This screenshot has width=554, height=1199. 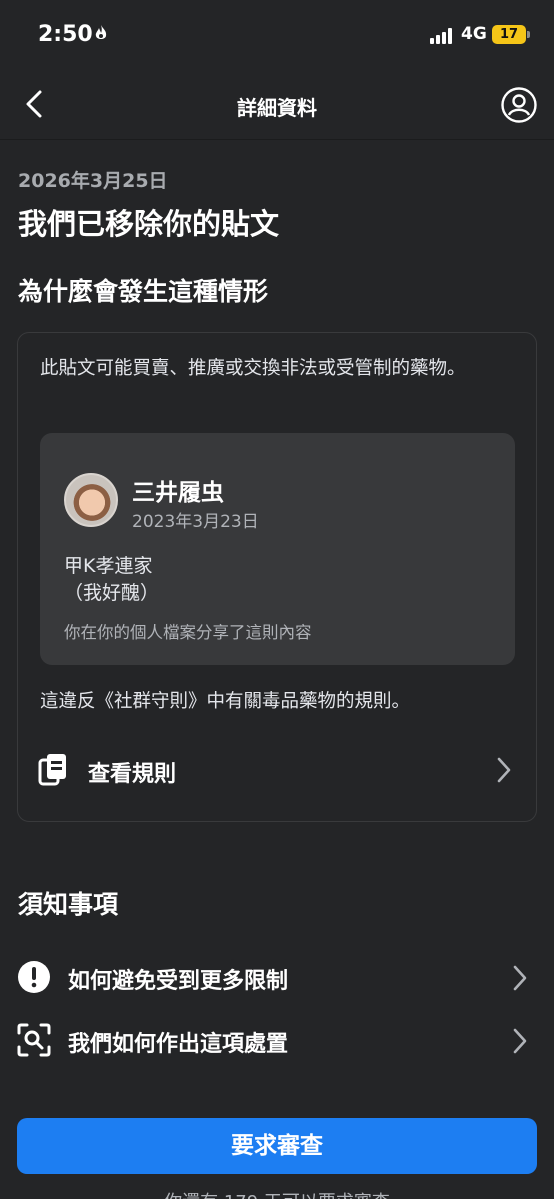 What do you see at coordinates (188, 632) in the screenshot?
I see `post-share-note: 你在你的個人檔案分享了這則內容` at bounding box center [188, 632].